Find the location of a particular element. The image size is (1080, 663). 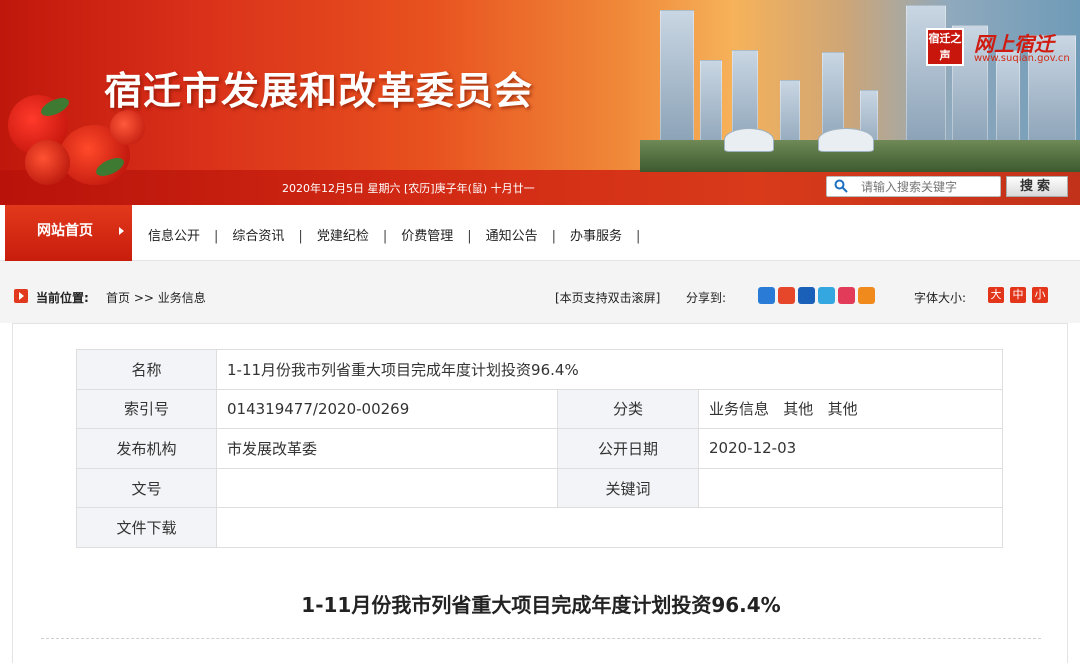

search-button: 搜索 is located at coordinates (1037, 186).